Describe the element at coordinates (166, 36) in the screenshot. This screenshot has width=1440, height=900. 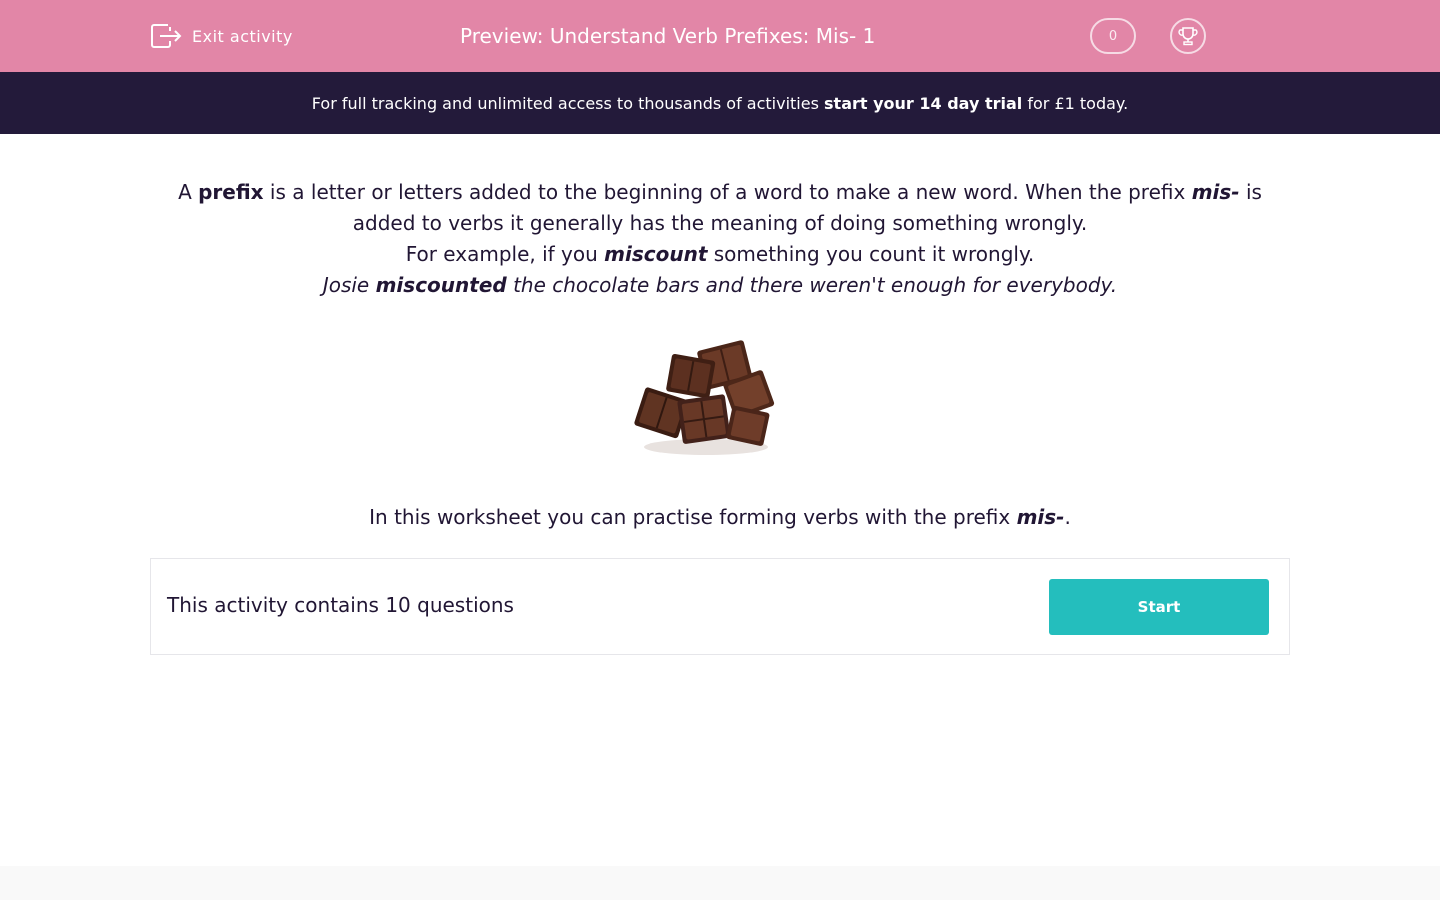
I see `exit-icon` at that location.